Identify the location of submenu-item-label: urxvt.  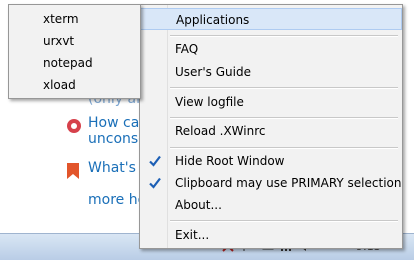
(59, 41).